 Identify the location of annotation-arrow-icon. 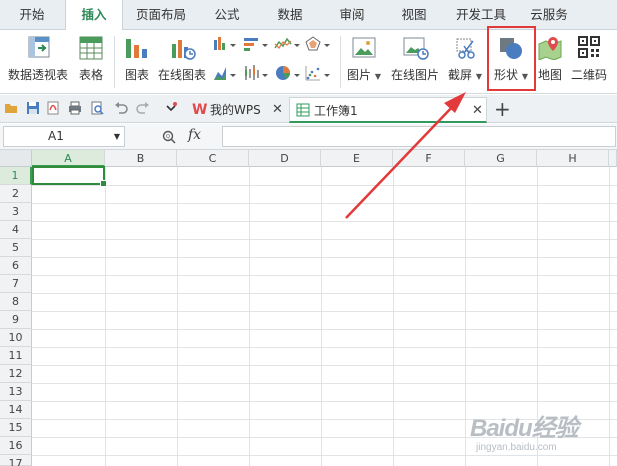
(405, 155).